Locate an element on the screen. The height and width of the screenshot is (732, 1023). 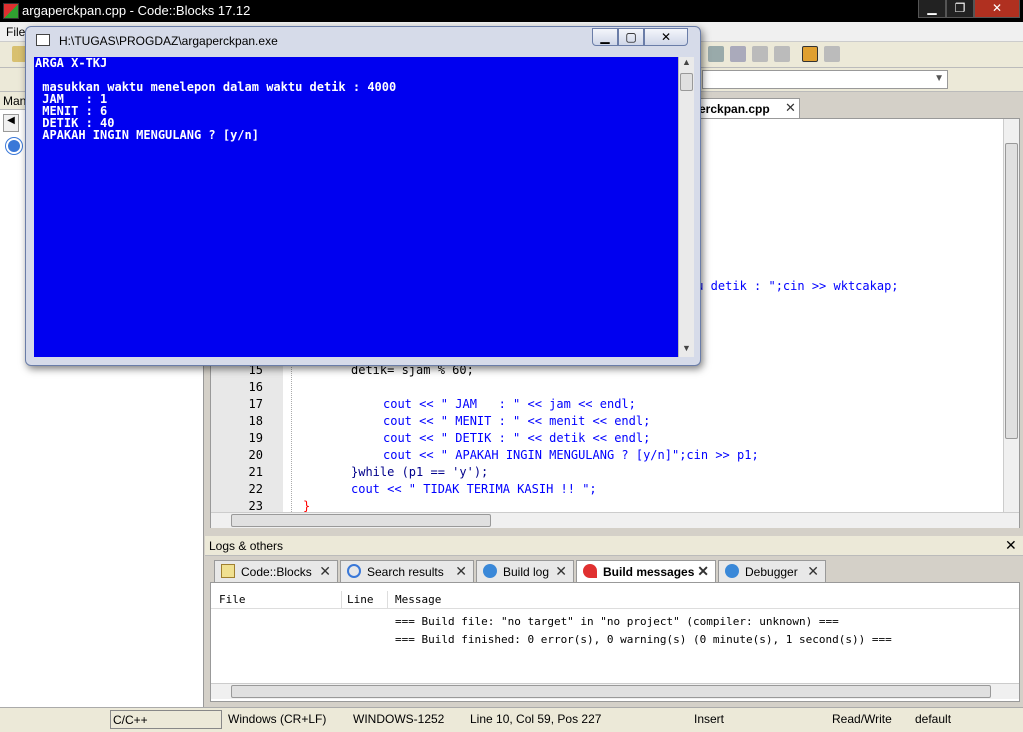
status-position: Line 10, Col 59, Pos 227 is located at coordinates (536, 719).